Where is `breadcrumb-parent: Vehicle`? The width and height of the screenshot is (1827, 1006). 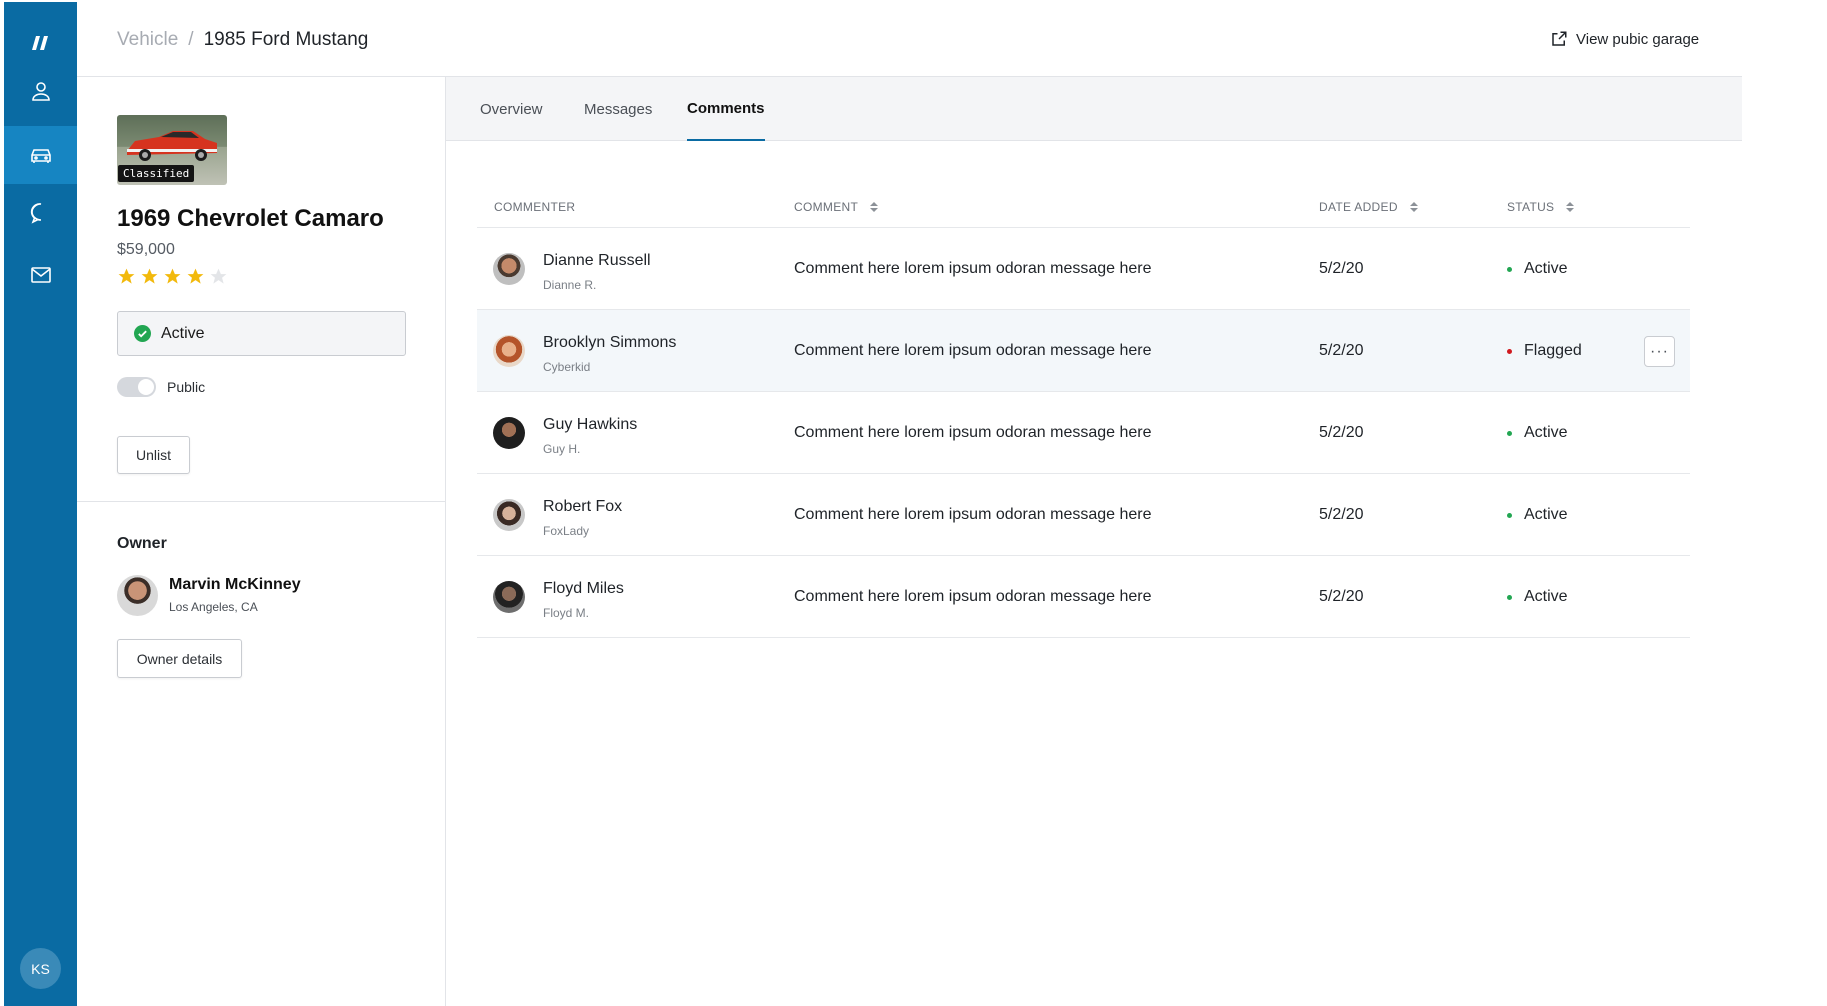
breadcrumb-parent: Vehicle is located at coordinates (147, 40).